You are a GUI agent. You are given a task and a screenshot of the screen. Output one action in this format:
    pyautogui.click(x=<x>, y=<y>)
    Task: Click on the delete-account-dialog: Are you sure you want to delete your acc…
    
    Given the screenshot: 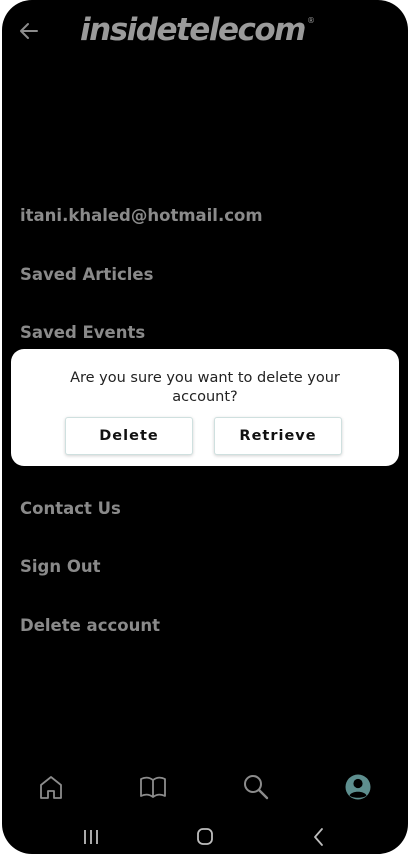 What is the action you would take?
    pyautogui.click(x=205, y=407)
    